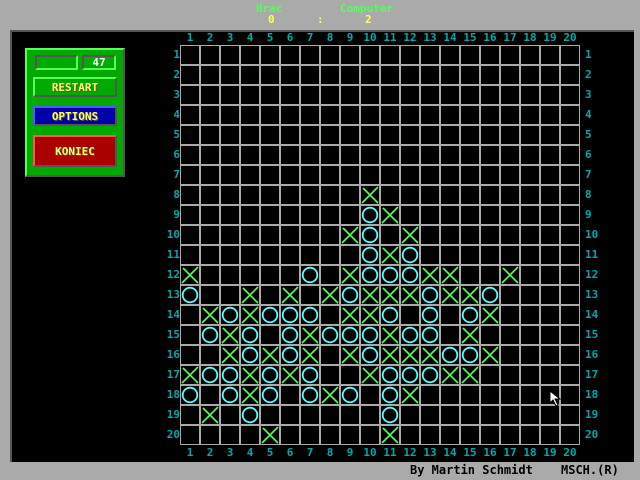  Describe the element at coordinates (75, 116) in the screenshot. I see `options-button: OPTIONS` at that location.